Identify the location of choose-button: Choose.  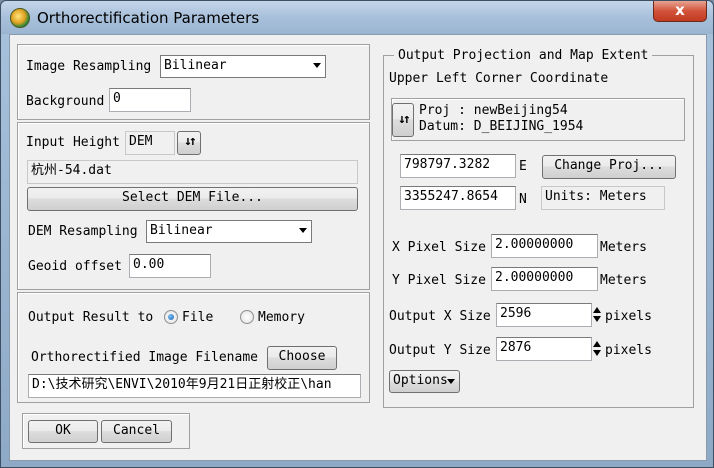
(302, 358).